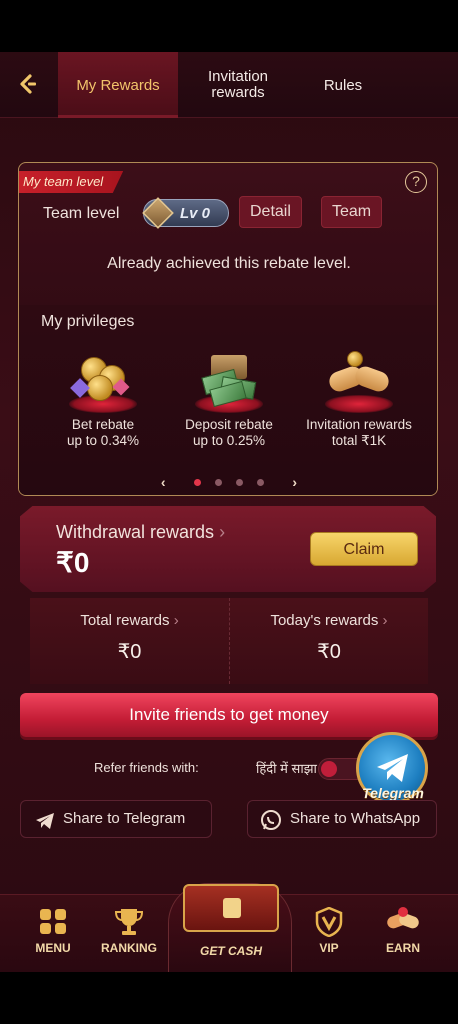 The image size is (458, 1024). What do you see at coordinates (359, 424) in the screenshot?
I see `privilege-label: Invitation rewards` at bounding box center [359, 424].